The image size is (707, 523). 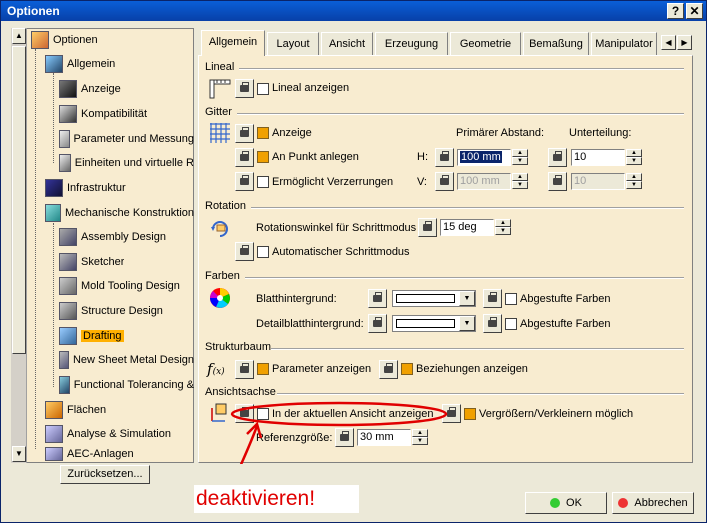 What do you see at coordinates (122, 311) in the screenshot?
I see `tree-label: Structure Design` at bounding box center [122, 311].